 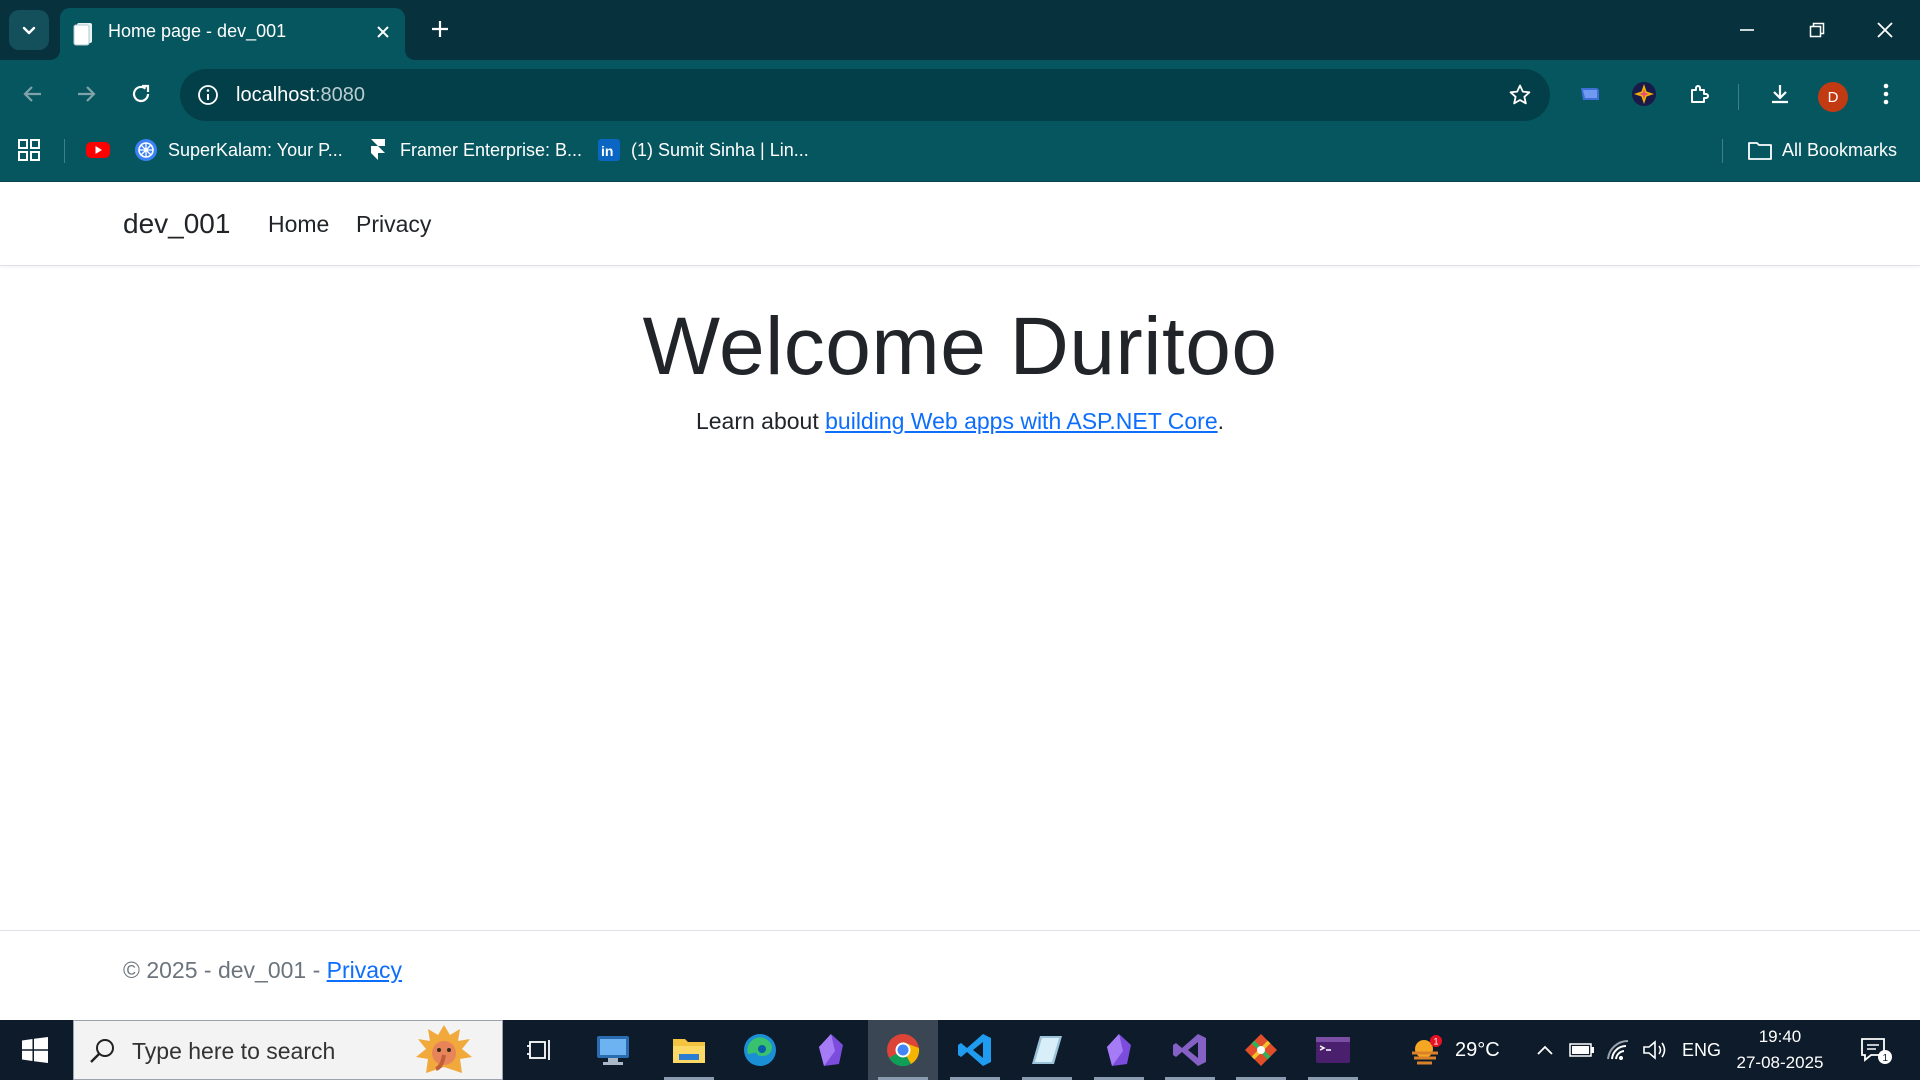 I want to click on reload-button, so click(x=141, y=94).